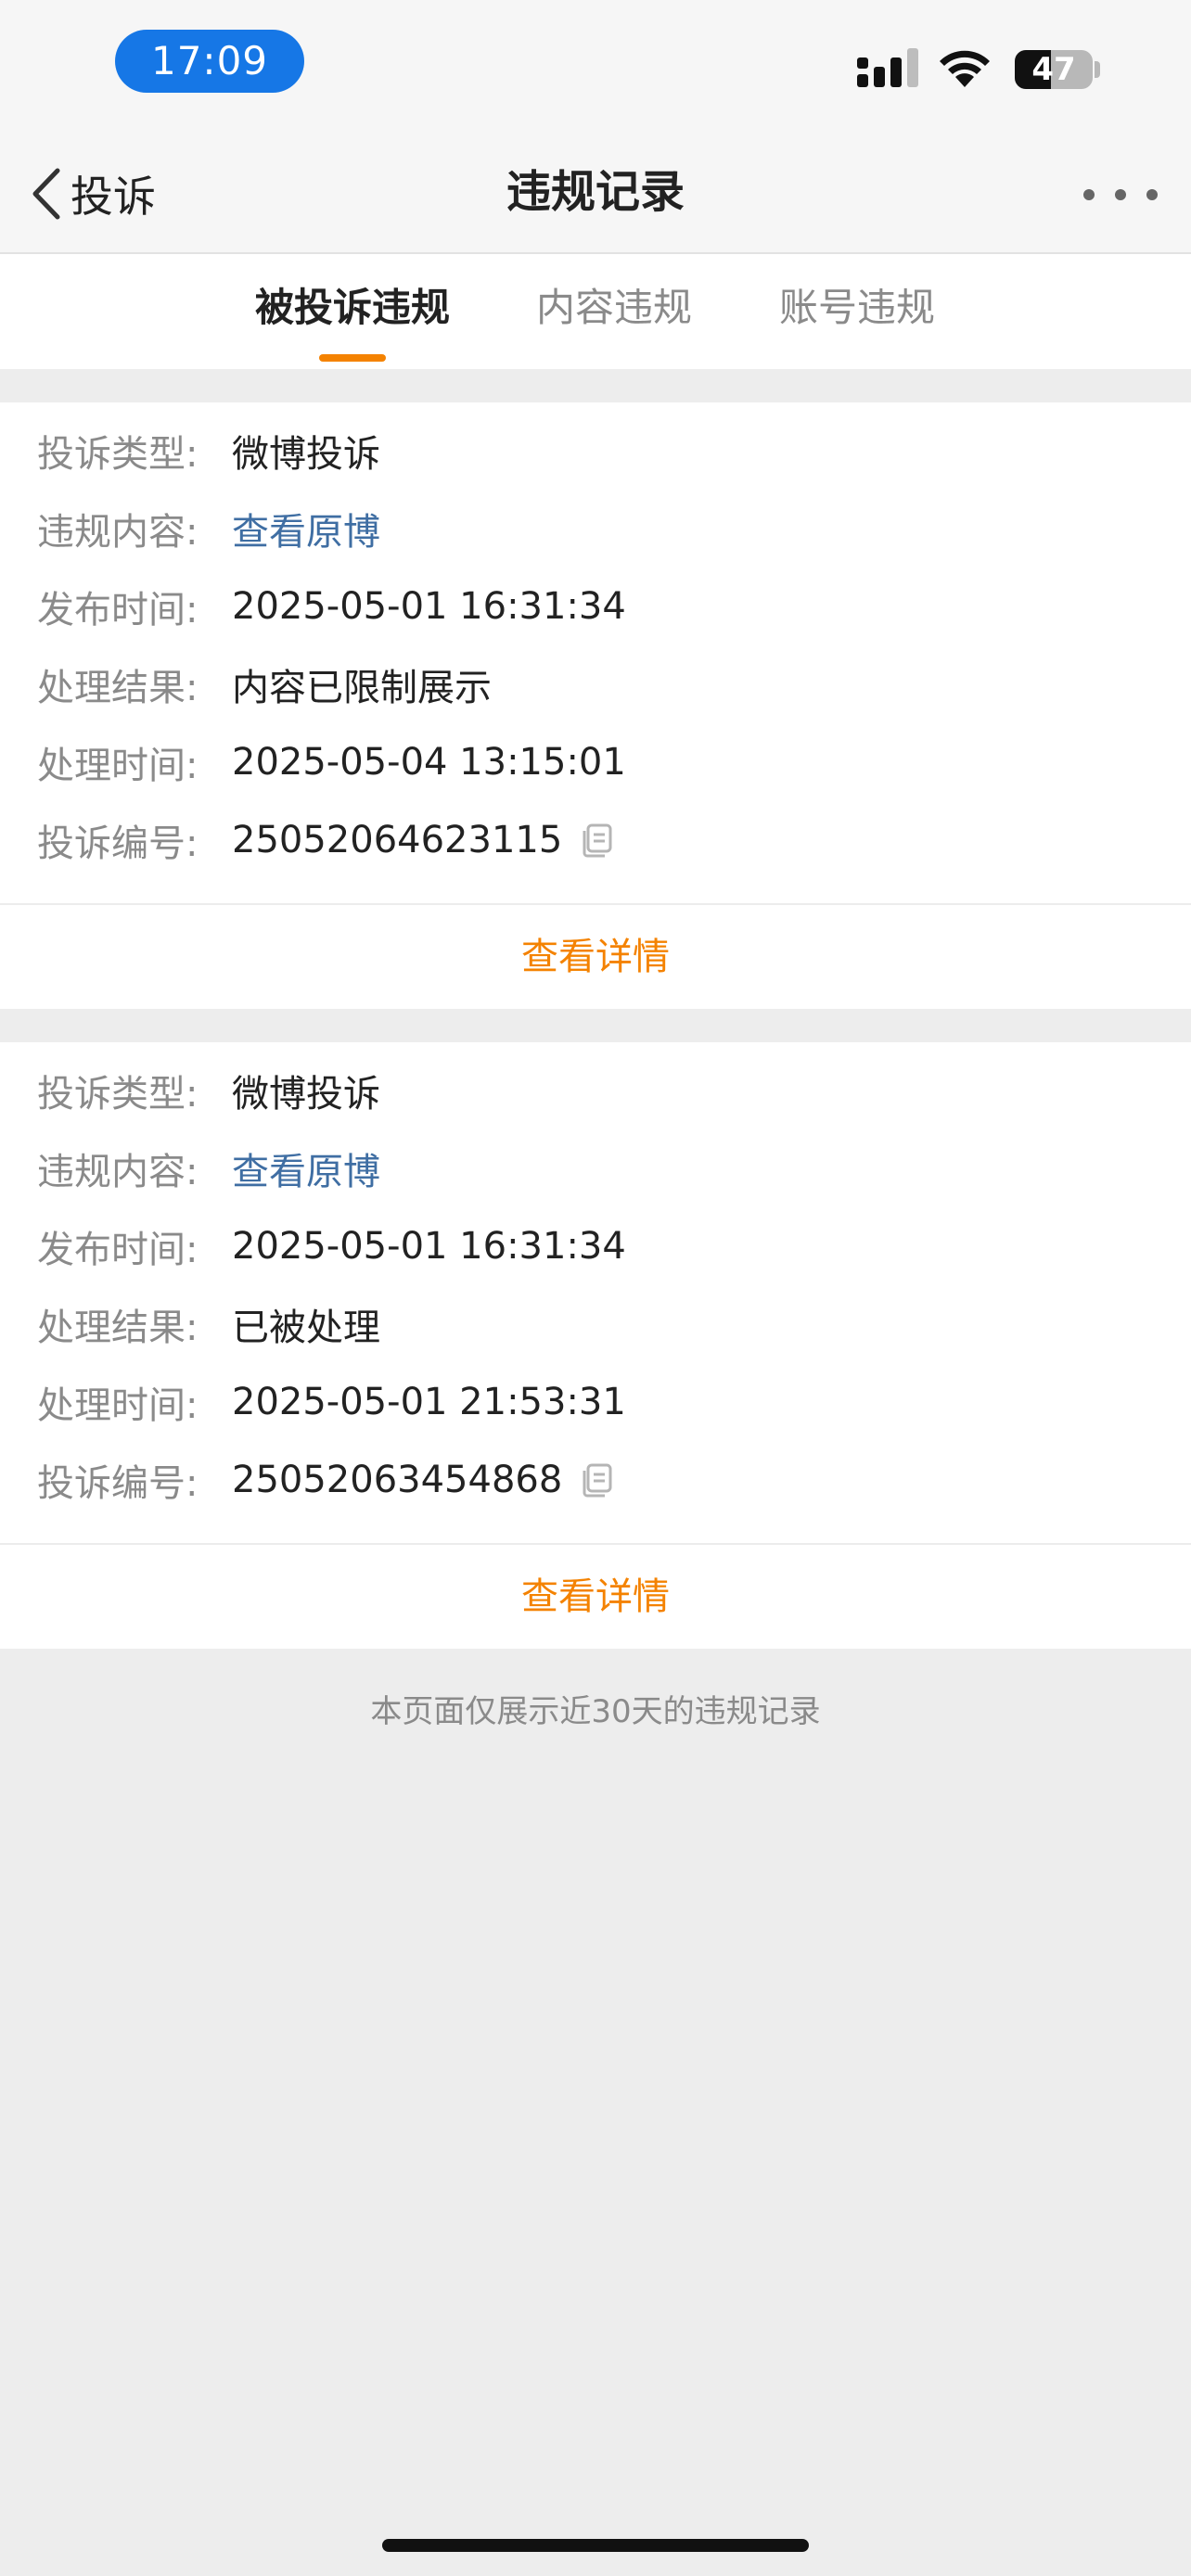 Image resolution: width=1191 pixels, height=2576 pixels. Describe the element at coordinates (429, 1402) in the screenshot. I see `handling-time-value: 2025-05-01 21:53:31` at that location.